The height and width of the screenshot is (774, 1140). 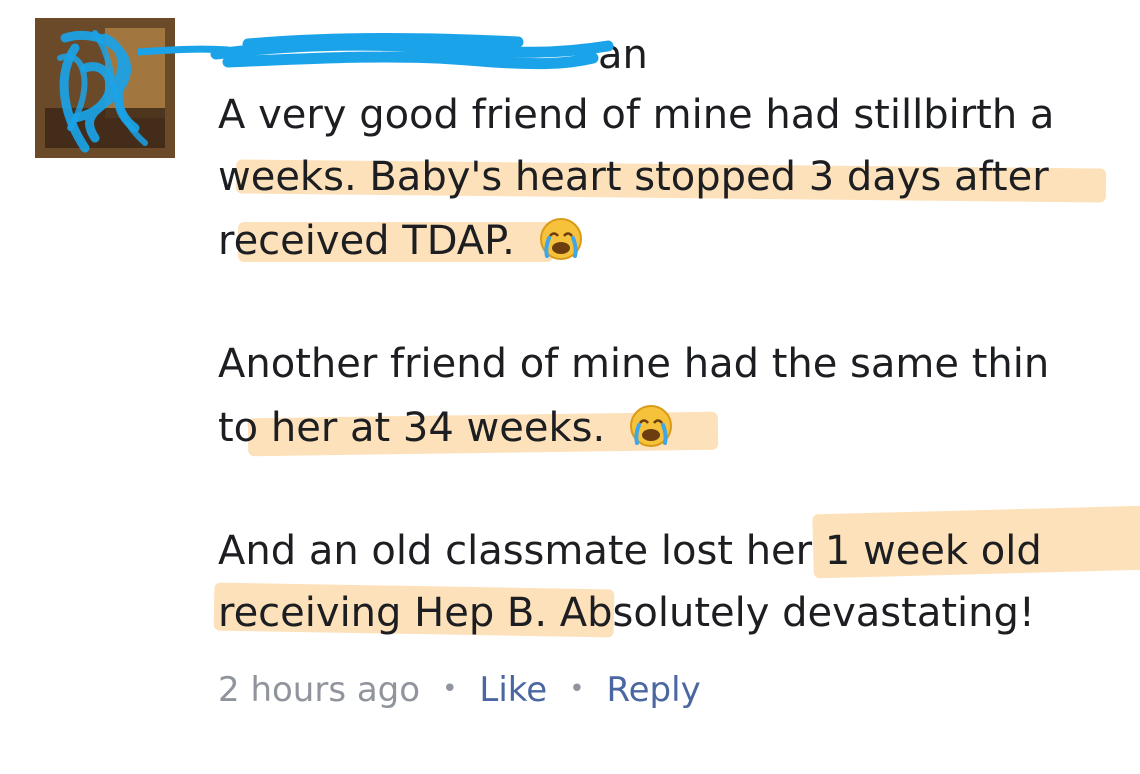 I want to click on comment-line-2: weeks. Baby's heart stopped 3 days after, so click(x=679, y=177).